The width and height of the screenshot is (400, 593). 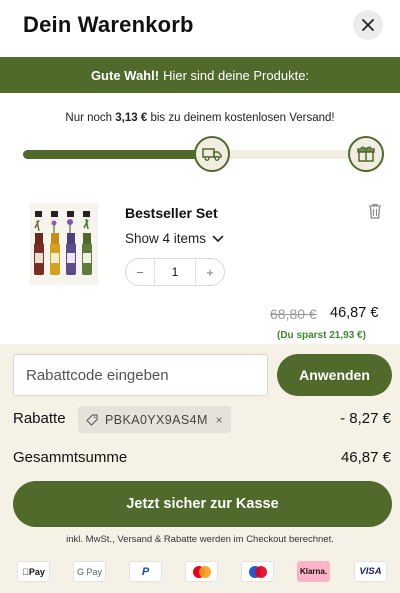 I want to click on mastercard-icon, so click(x=201, y=571).